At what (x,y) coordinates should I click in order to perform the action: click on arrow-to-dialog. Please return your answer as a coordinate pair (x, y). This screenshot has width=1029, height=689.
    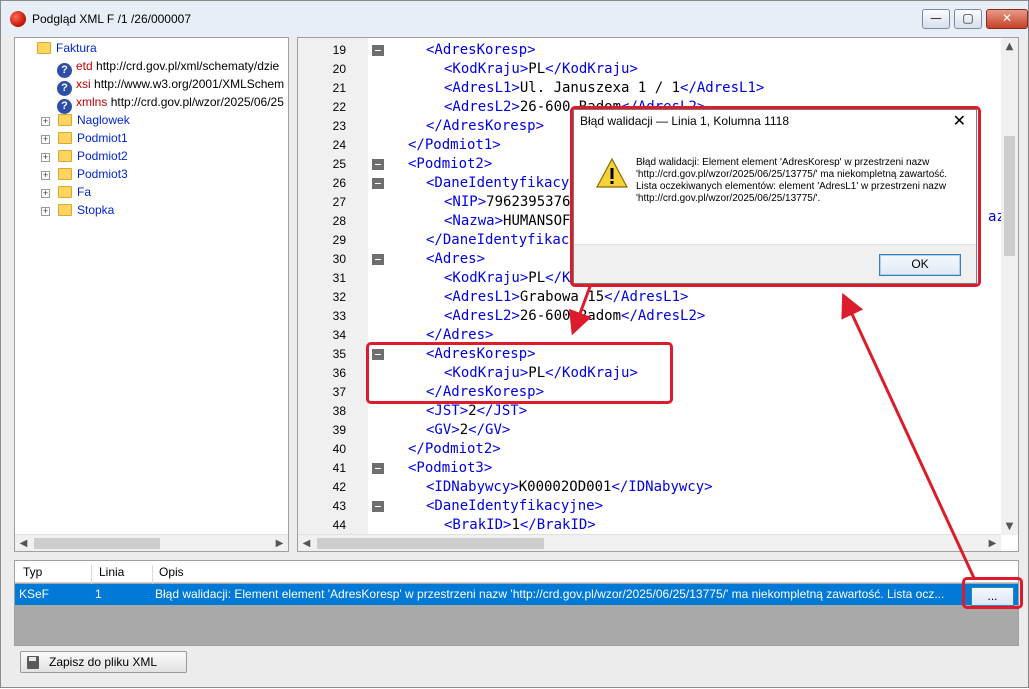
    Looking at the image, I should click on (908, 435).